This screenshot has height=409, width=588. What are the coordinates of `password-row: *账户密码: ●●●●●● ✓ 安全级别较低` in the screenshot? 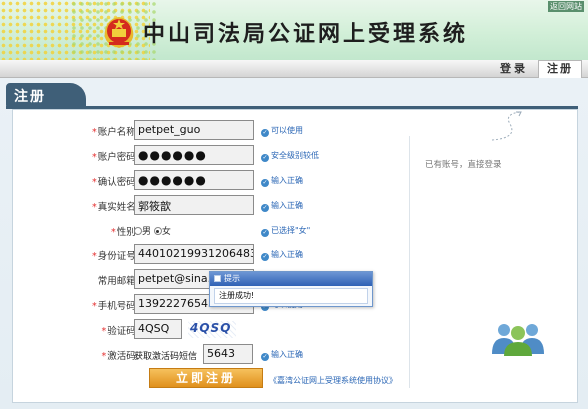 It's located at (203, 156).